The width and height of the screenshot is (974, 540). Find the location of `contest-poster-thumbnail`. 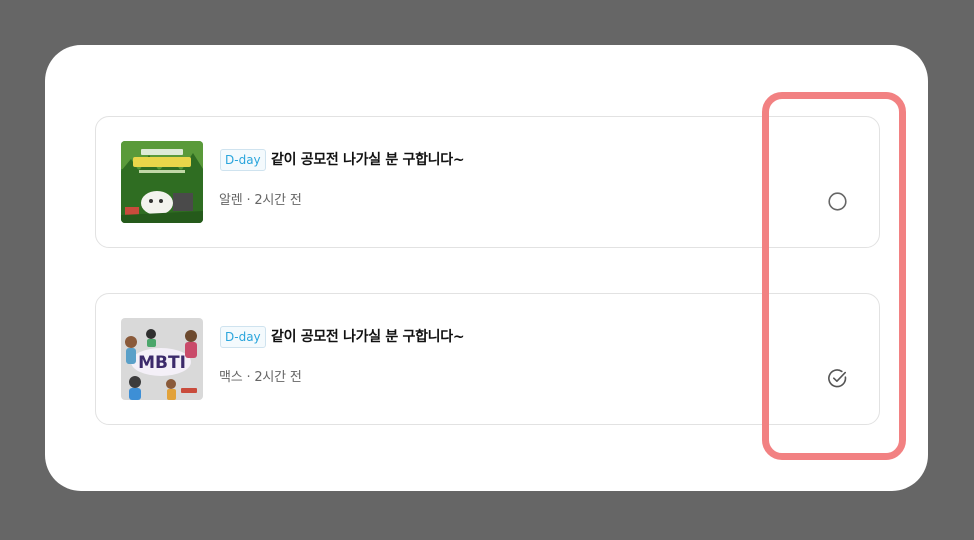

contest-poster-thumbnail is located at coordinates (162, 182).